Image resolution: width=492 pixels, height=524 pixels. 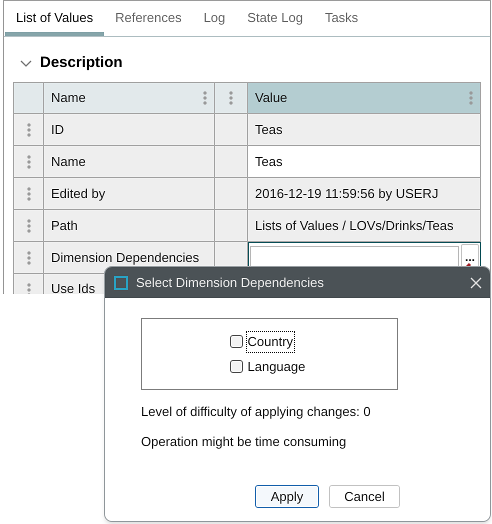 What do you see at coordinates (26, 64) in the screenshot?
I see `chevron-down-icon` at bounding box center [26, 64].